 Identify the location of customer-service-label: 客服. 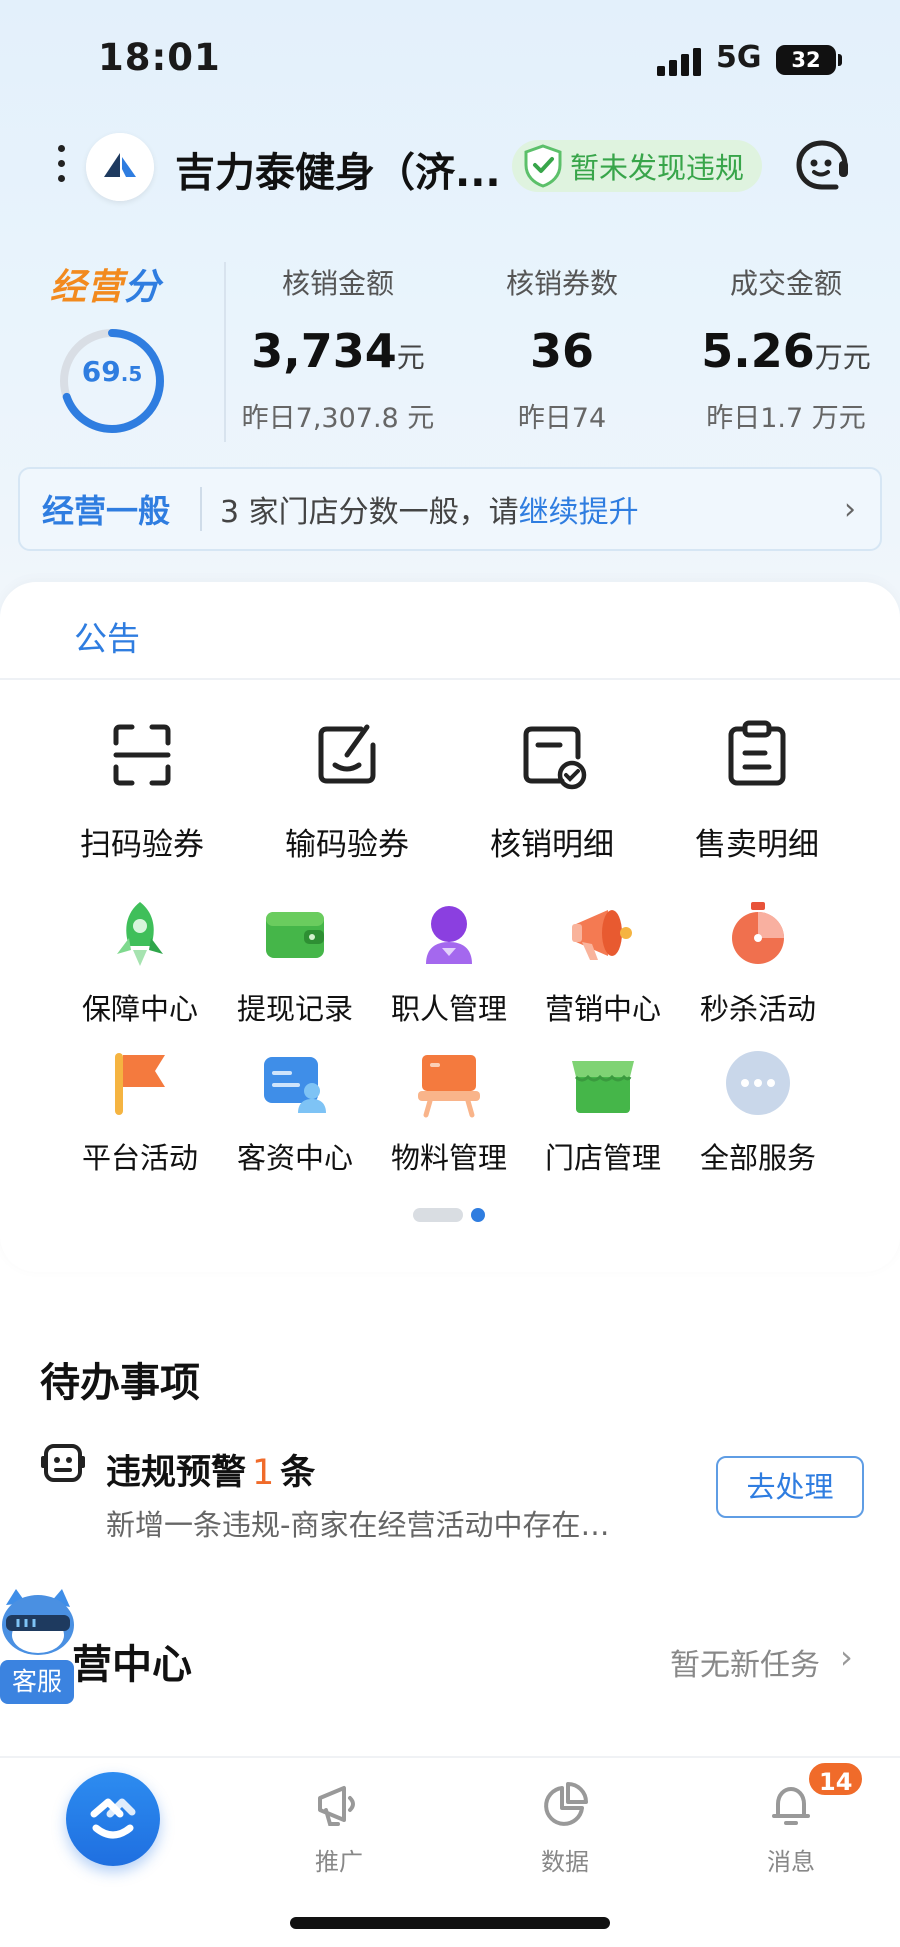
(37, 1682).